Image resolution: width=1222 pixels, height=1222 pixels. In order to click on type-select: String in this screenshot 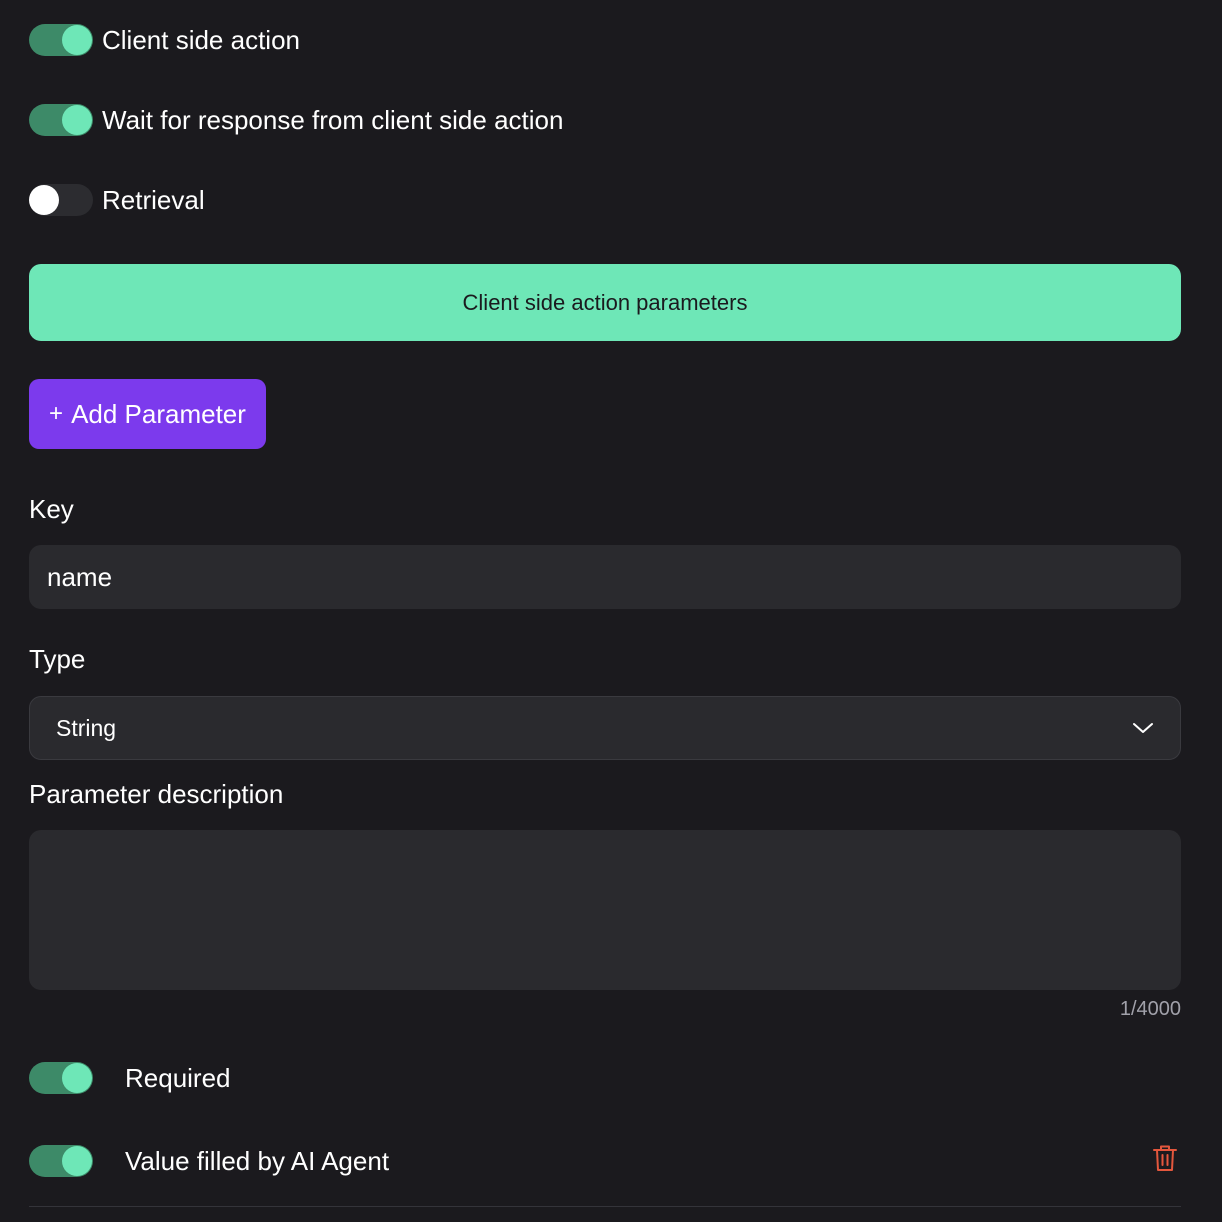, I will do `click(605, 728)`.